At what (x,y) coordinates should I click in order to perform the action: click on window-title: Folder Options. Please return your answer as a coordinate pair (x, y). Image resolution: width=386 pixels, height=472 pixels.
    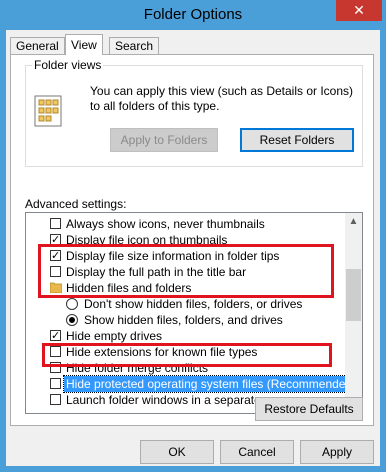
    Looking at the image, I should click on (193, 14).